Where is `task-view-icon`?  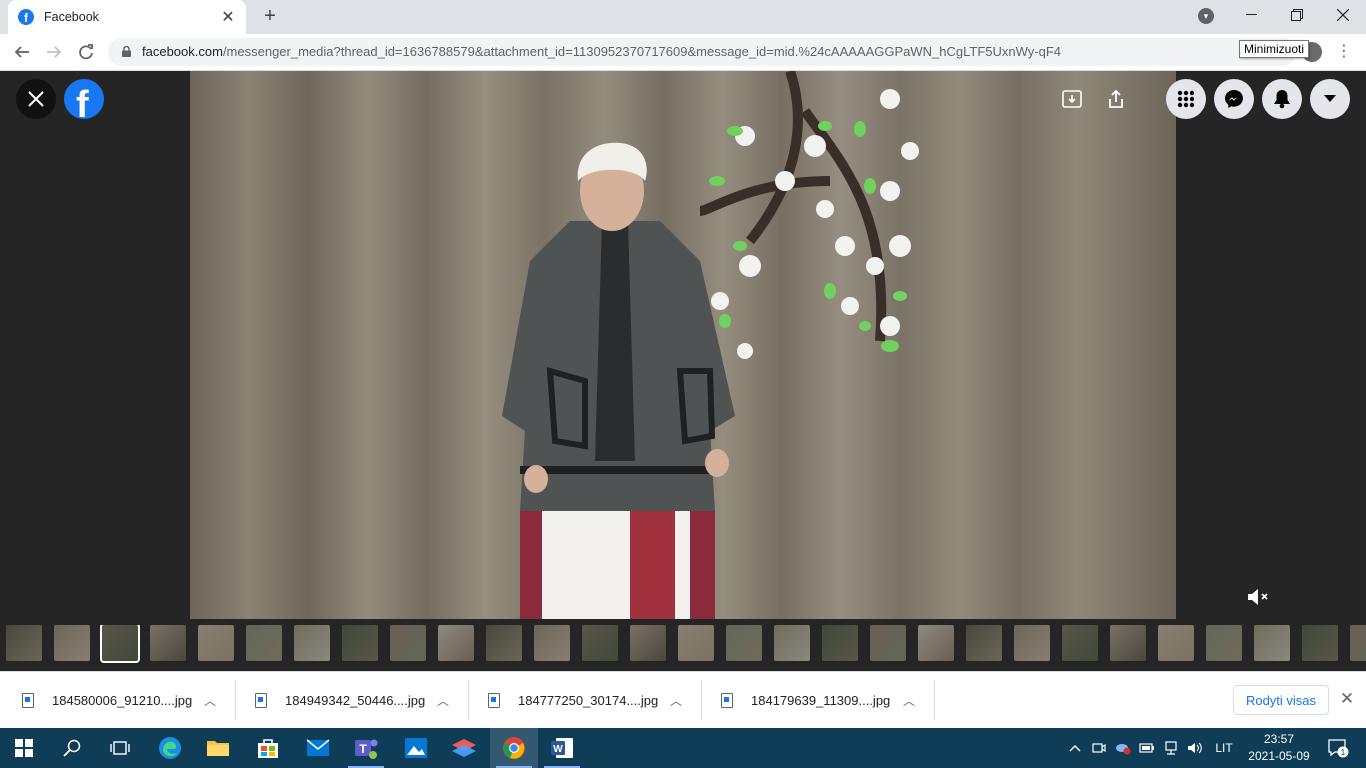 task-view-icon is located at coordinates (120, 748).